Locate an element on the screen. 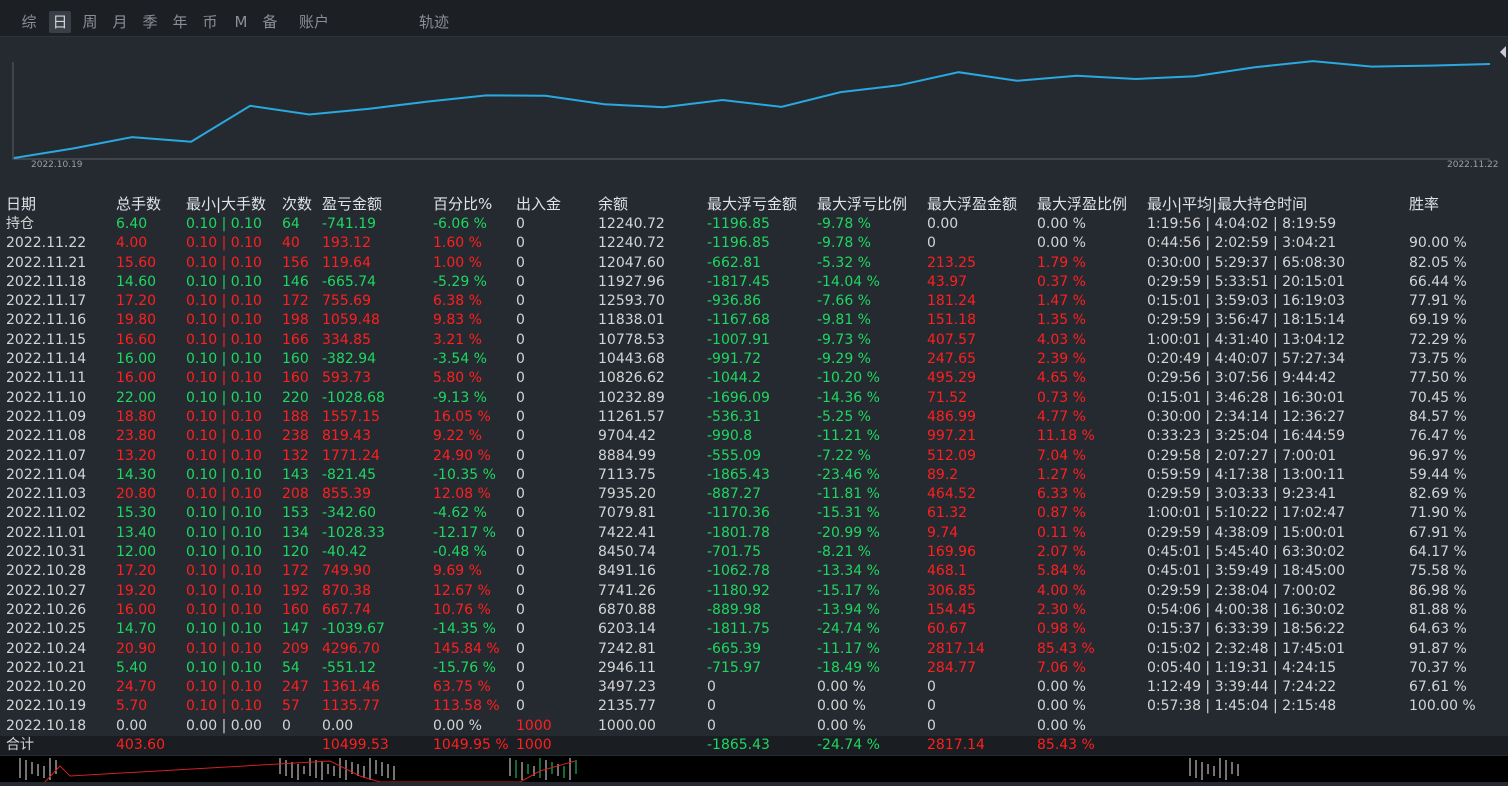 This screenshot has height=786, width=1508. cell-time: 0:29:59 | 3:03:33 | 9:23:41 is located at coordinates (1242, 494).